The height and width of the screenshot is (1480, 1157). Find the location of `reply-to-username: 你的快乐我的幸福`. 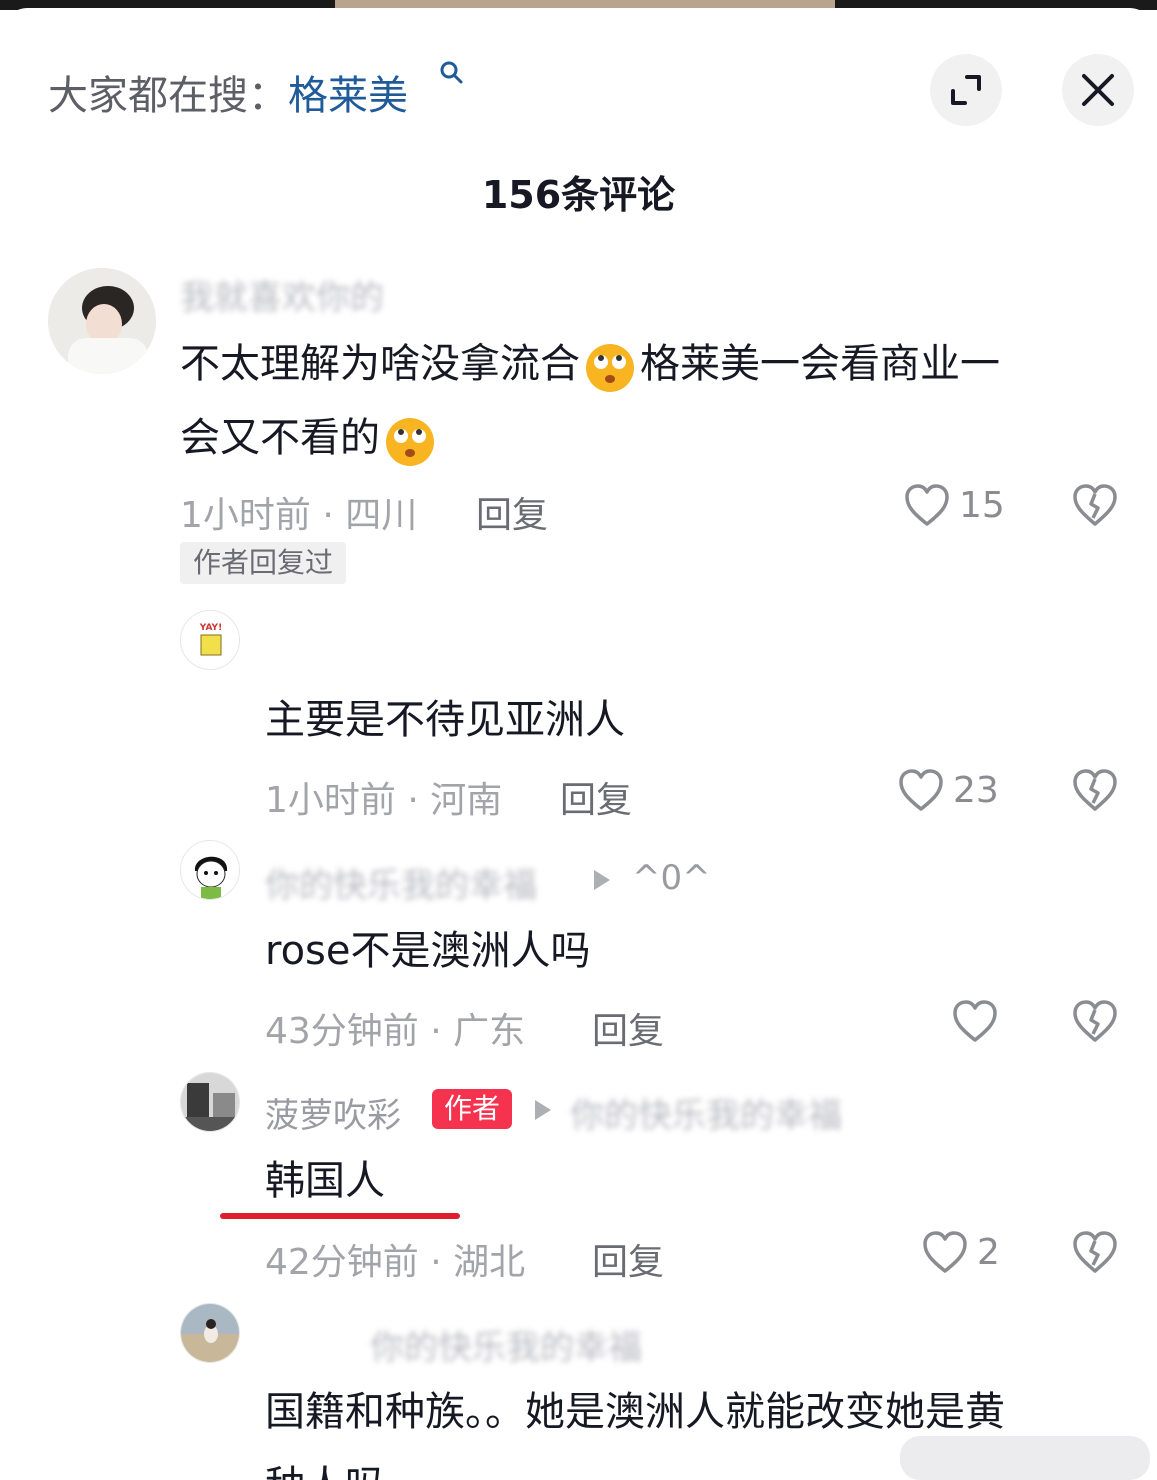

reply-to-username: 你的快乐我的幸福 is located at coordinates (706, 1112).